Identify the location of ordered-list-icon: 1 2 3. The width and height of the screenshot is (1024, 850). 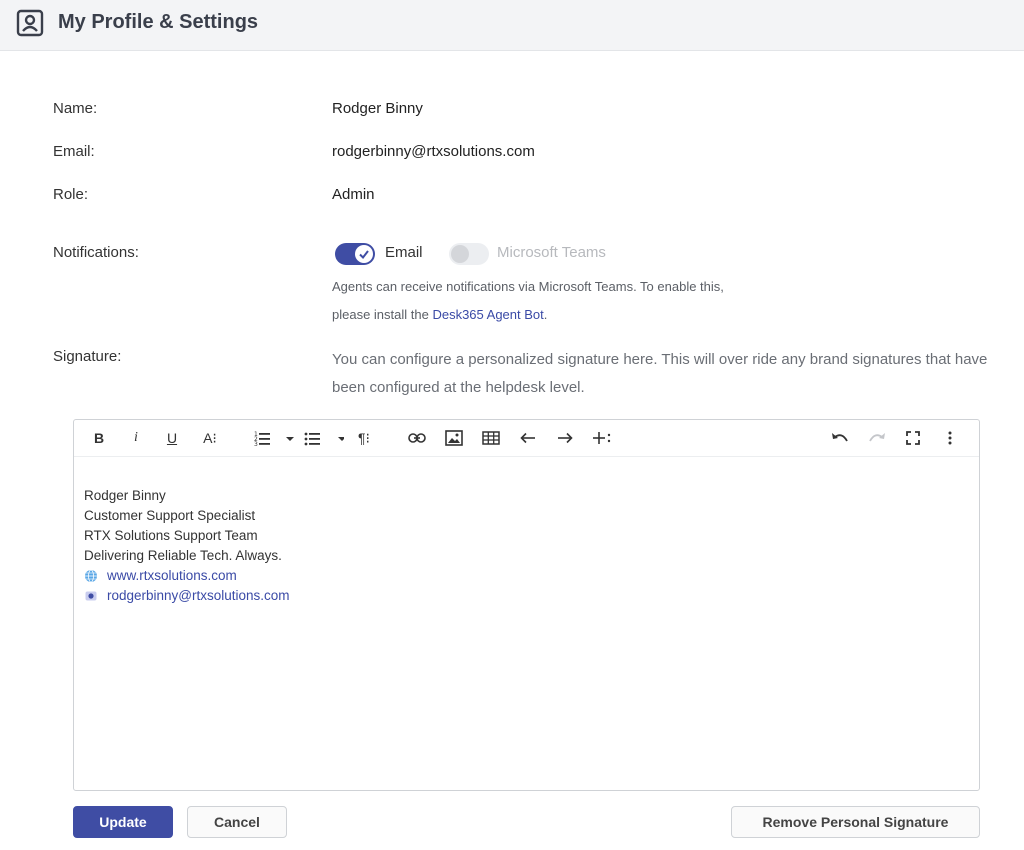
(274, 438).